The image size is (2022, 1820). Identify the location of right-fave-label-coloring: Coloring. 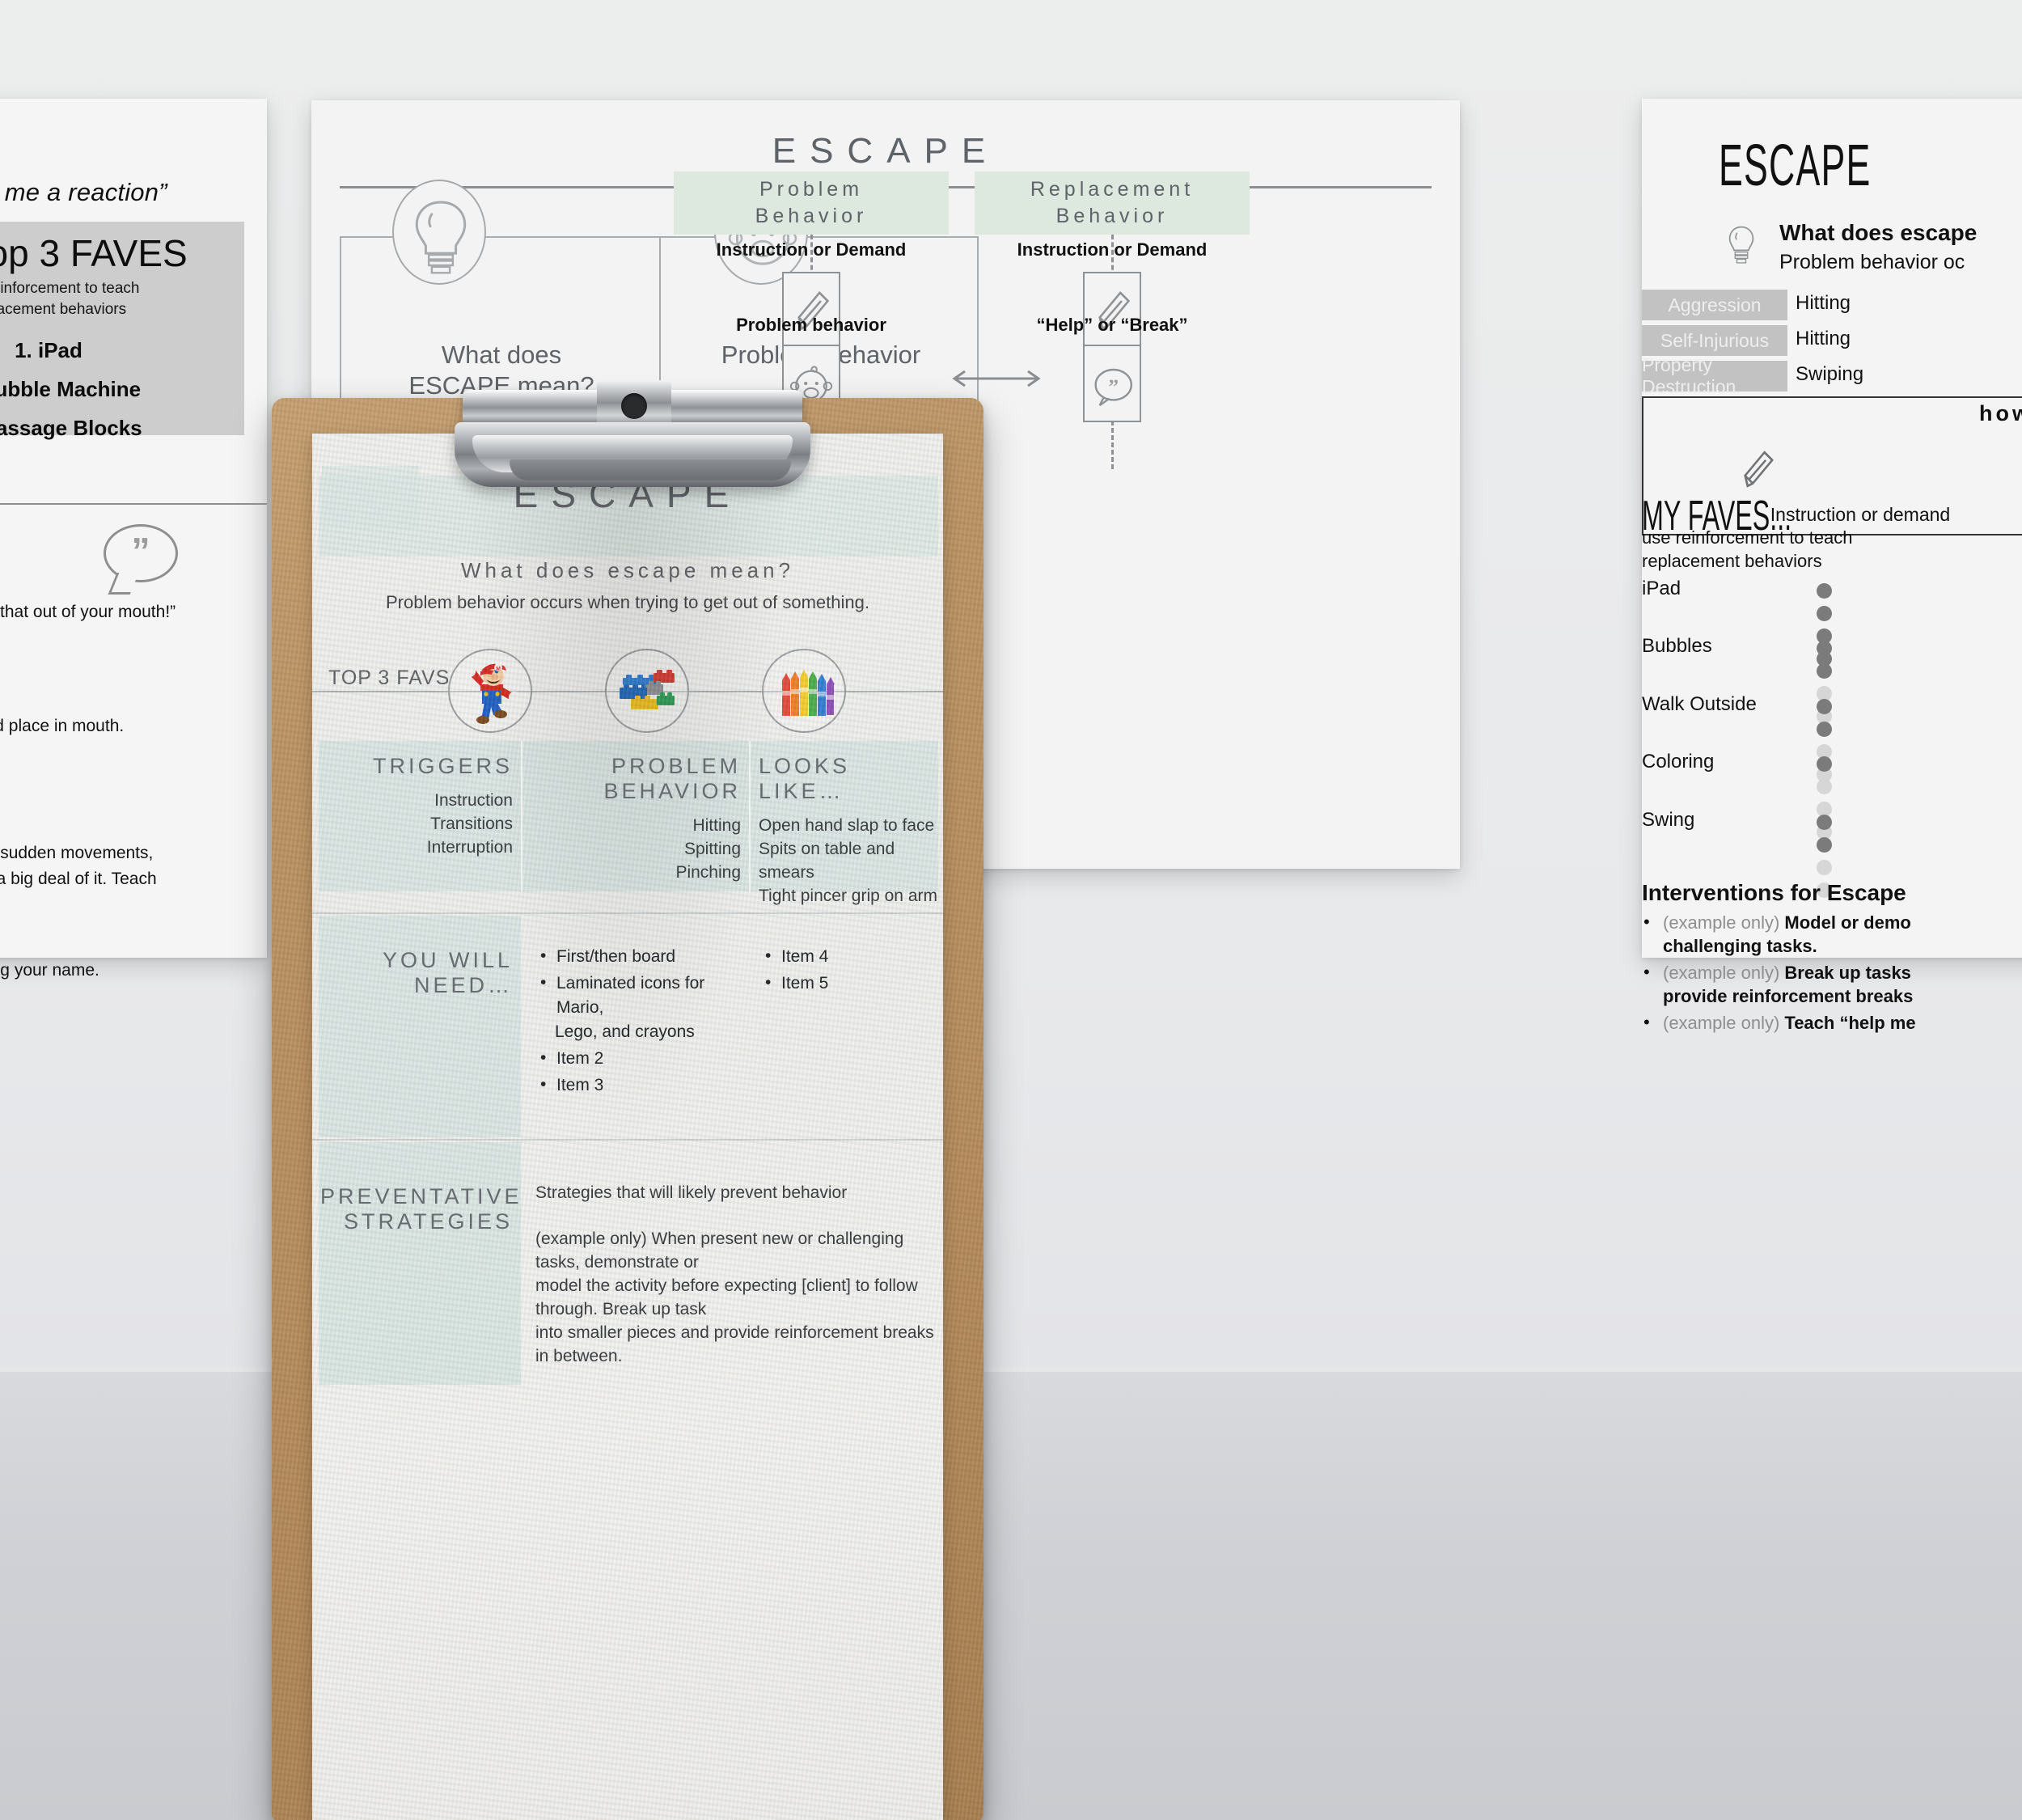
(1678, 761).